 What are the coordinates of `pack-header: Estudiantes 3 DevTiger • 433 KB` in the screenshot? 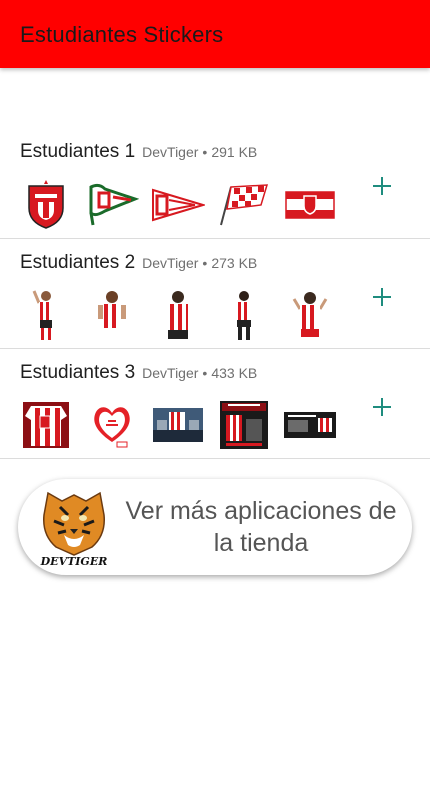 It's located at (138, 375).